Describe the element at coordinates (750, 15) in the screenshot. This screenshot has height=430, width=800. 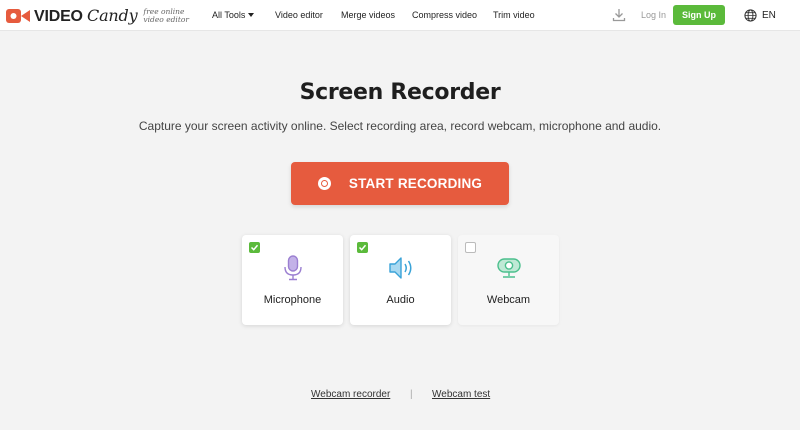
I see `globe-icon` at that location.